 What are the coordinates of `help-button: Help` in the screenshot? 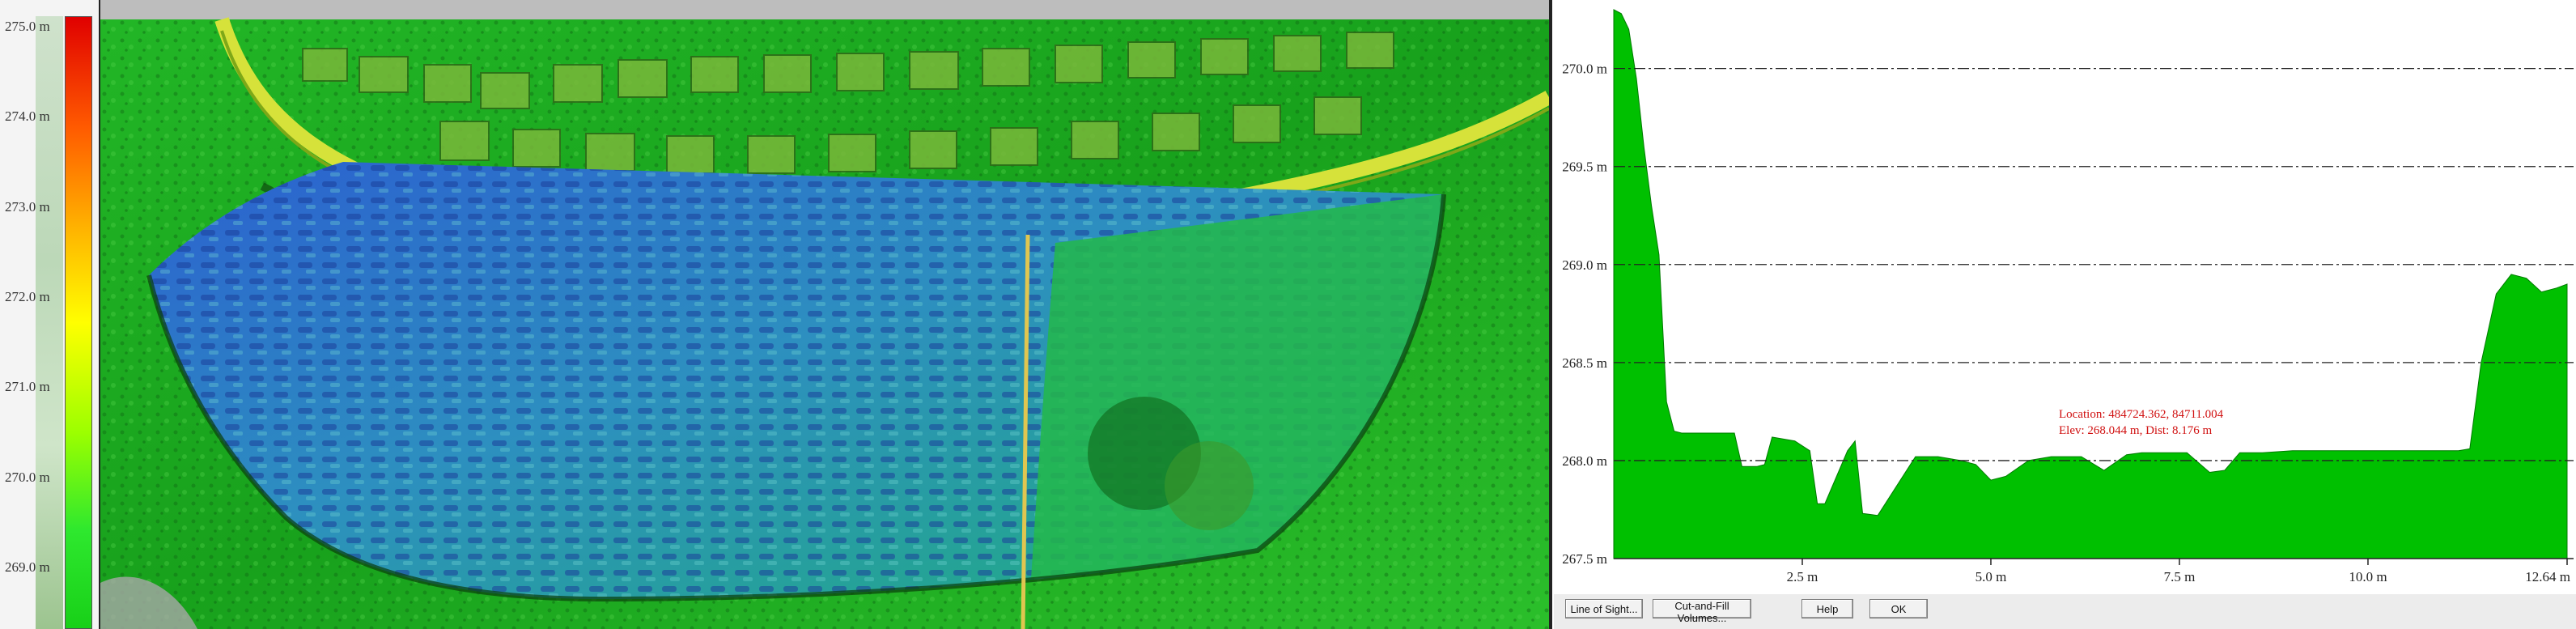 It's located at (1827, 609).